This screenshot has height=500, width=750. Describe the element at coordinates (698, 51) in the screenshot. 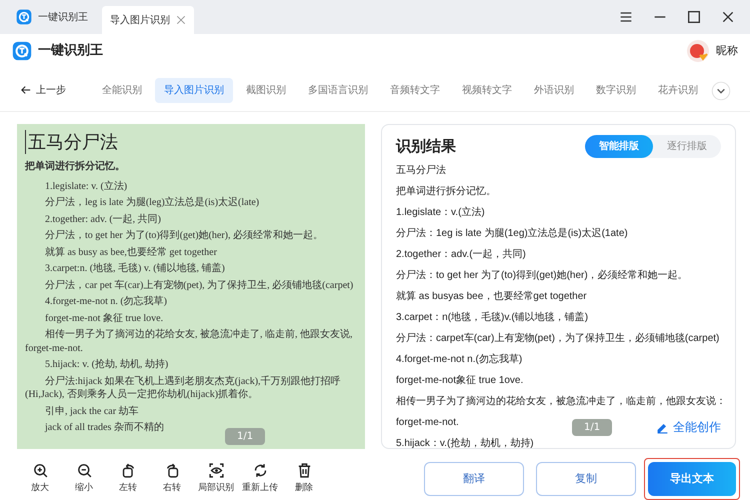

I see `avatar-icon` at that location.